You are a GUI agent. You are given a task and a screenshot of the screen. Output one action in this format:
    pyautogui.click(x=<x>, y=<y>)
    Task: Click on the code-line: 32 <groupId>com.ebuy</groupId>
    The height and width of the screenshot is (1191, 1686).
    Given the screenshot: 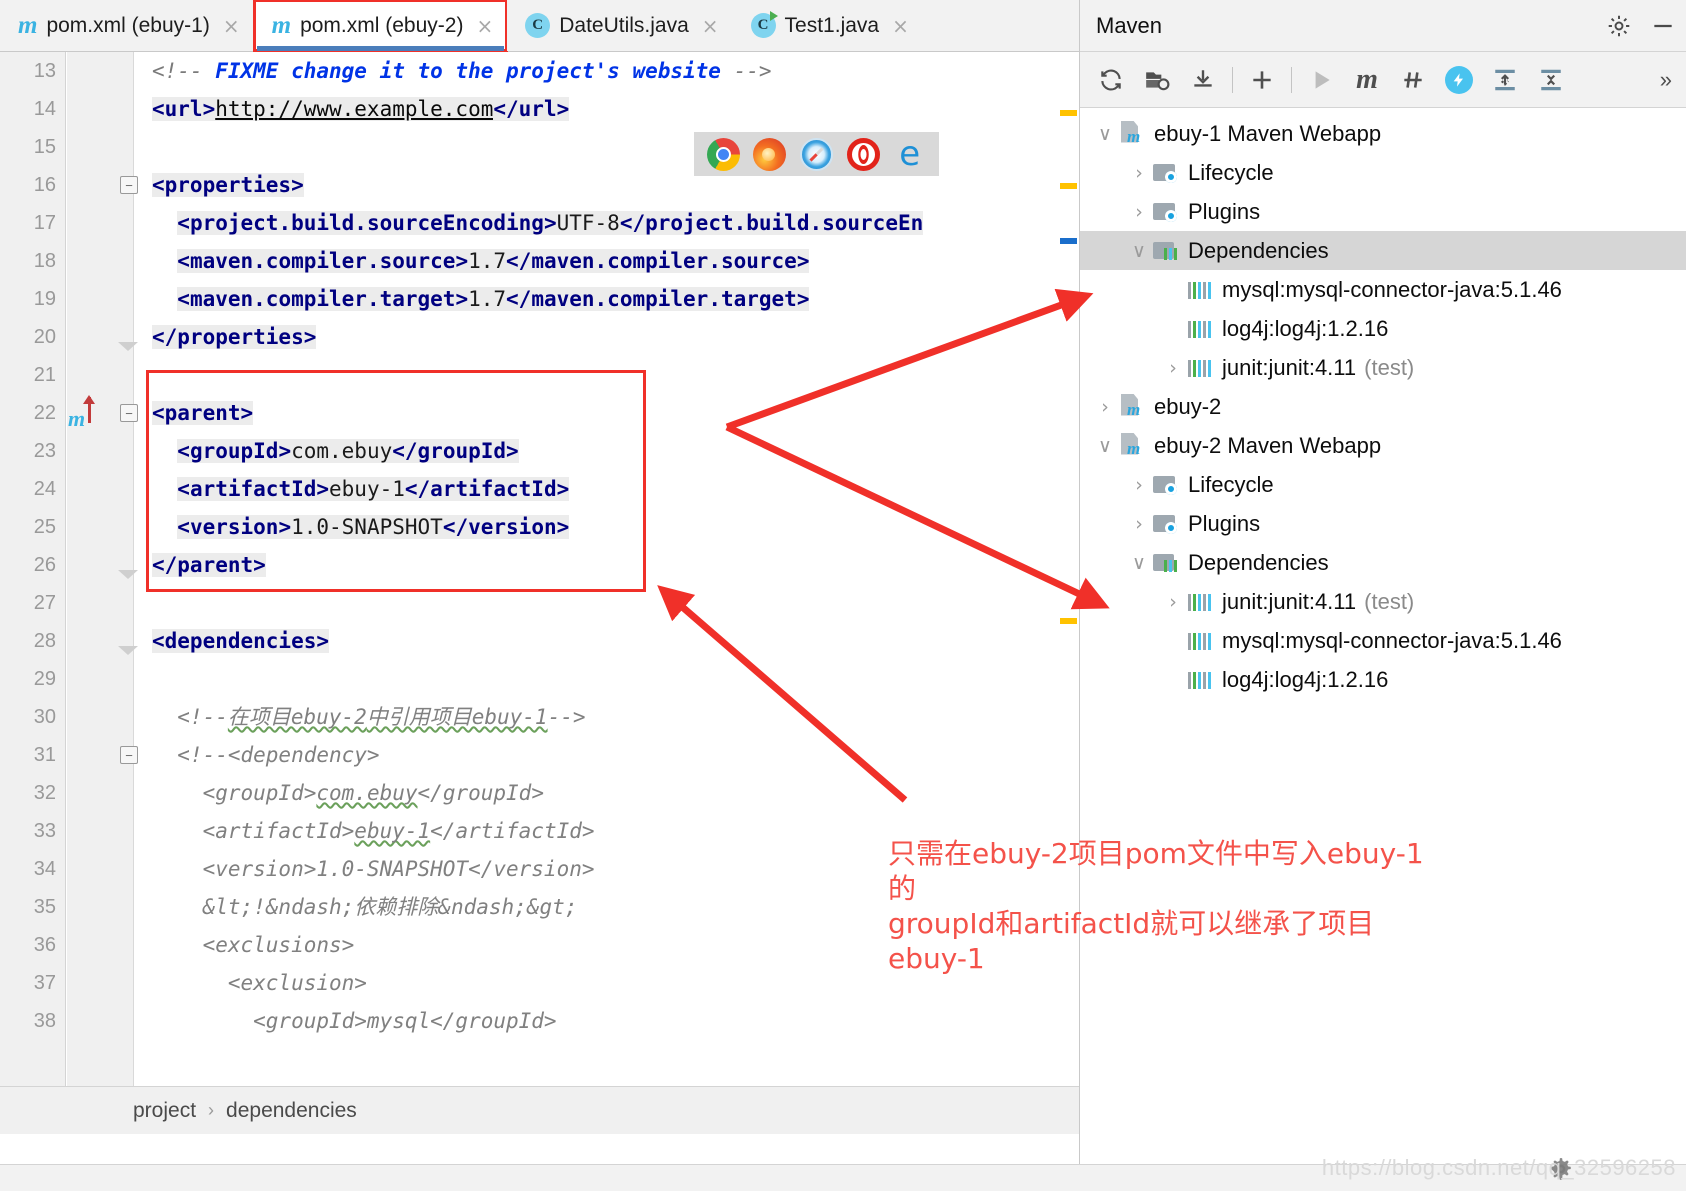 What is the action you would take?
    pyautogui.click(x=539, y=793)
    